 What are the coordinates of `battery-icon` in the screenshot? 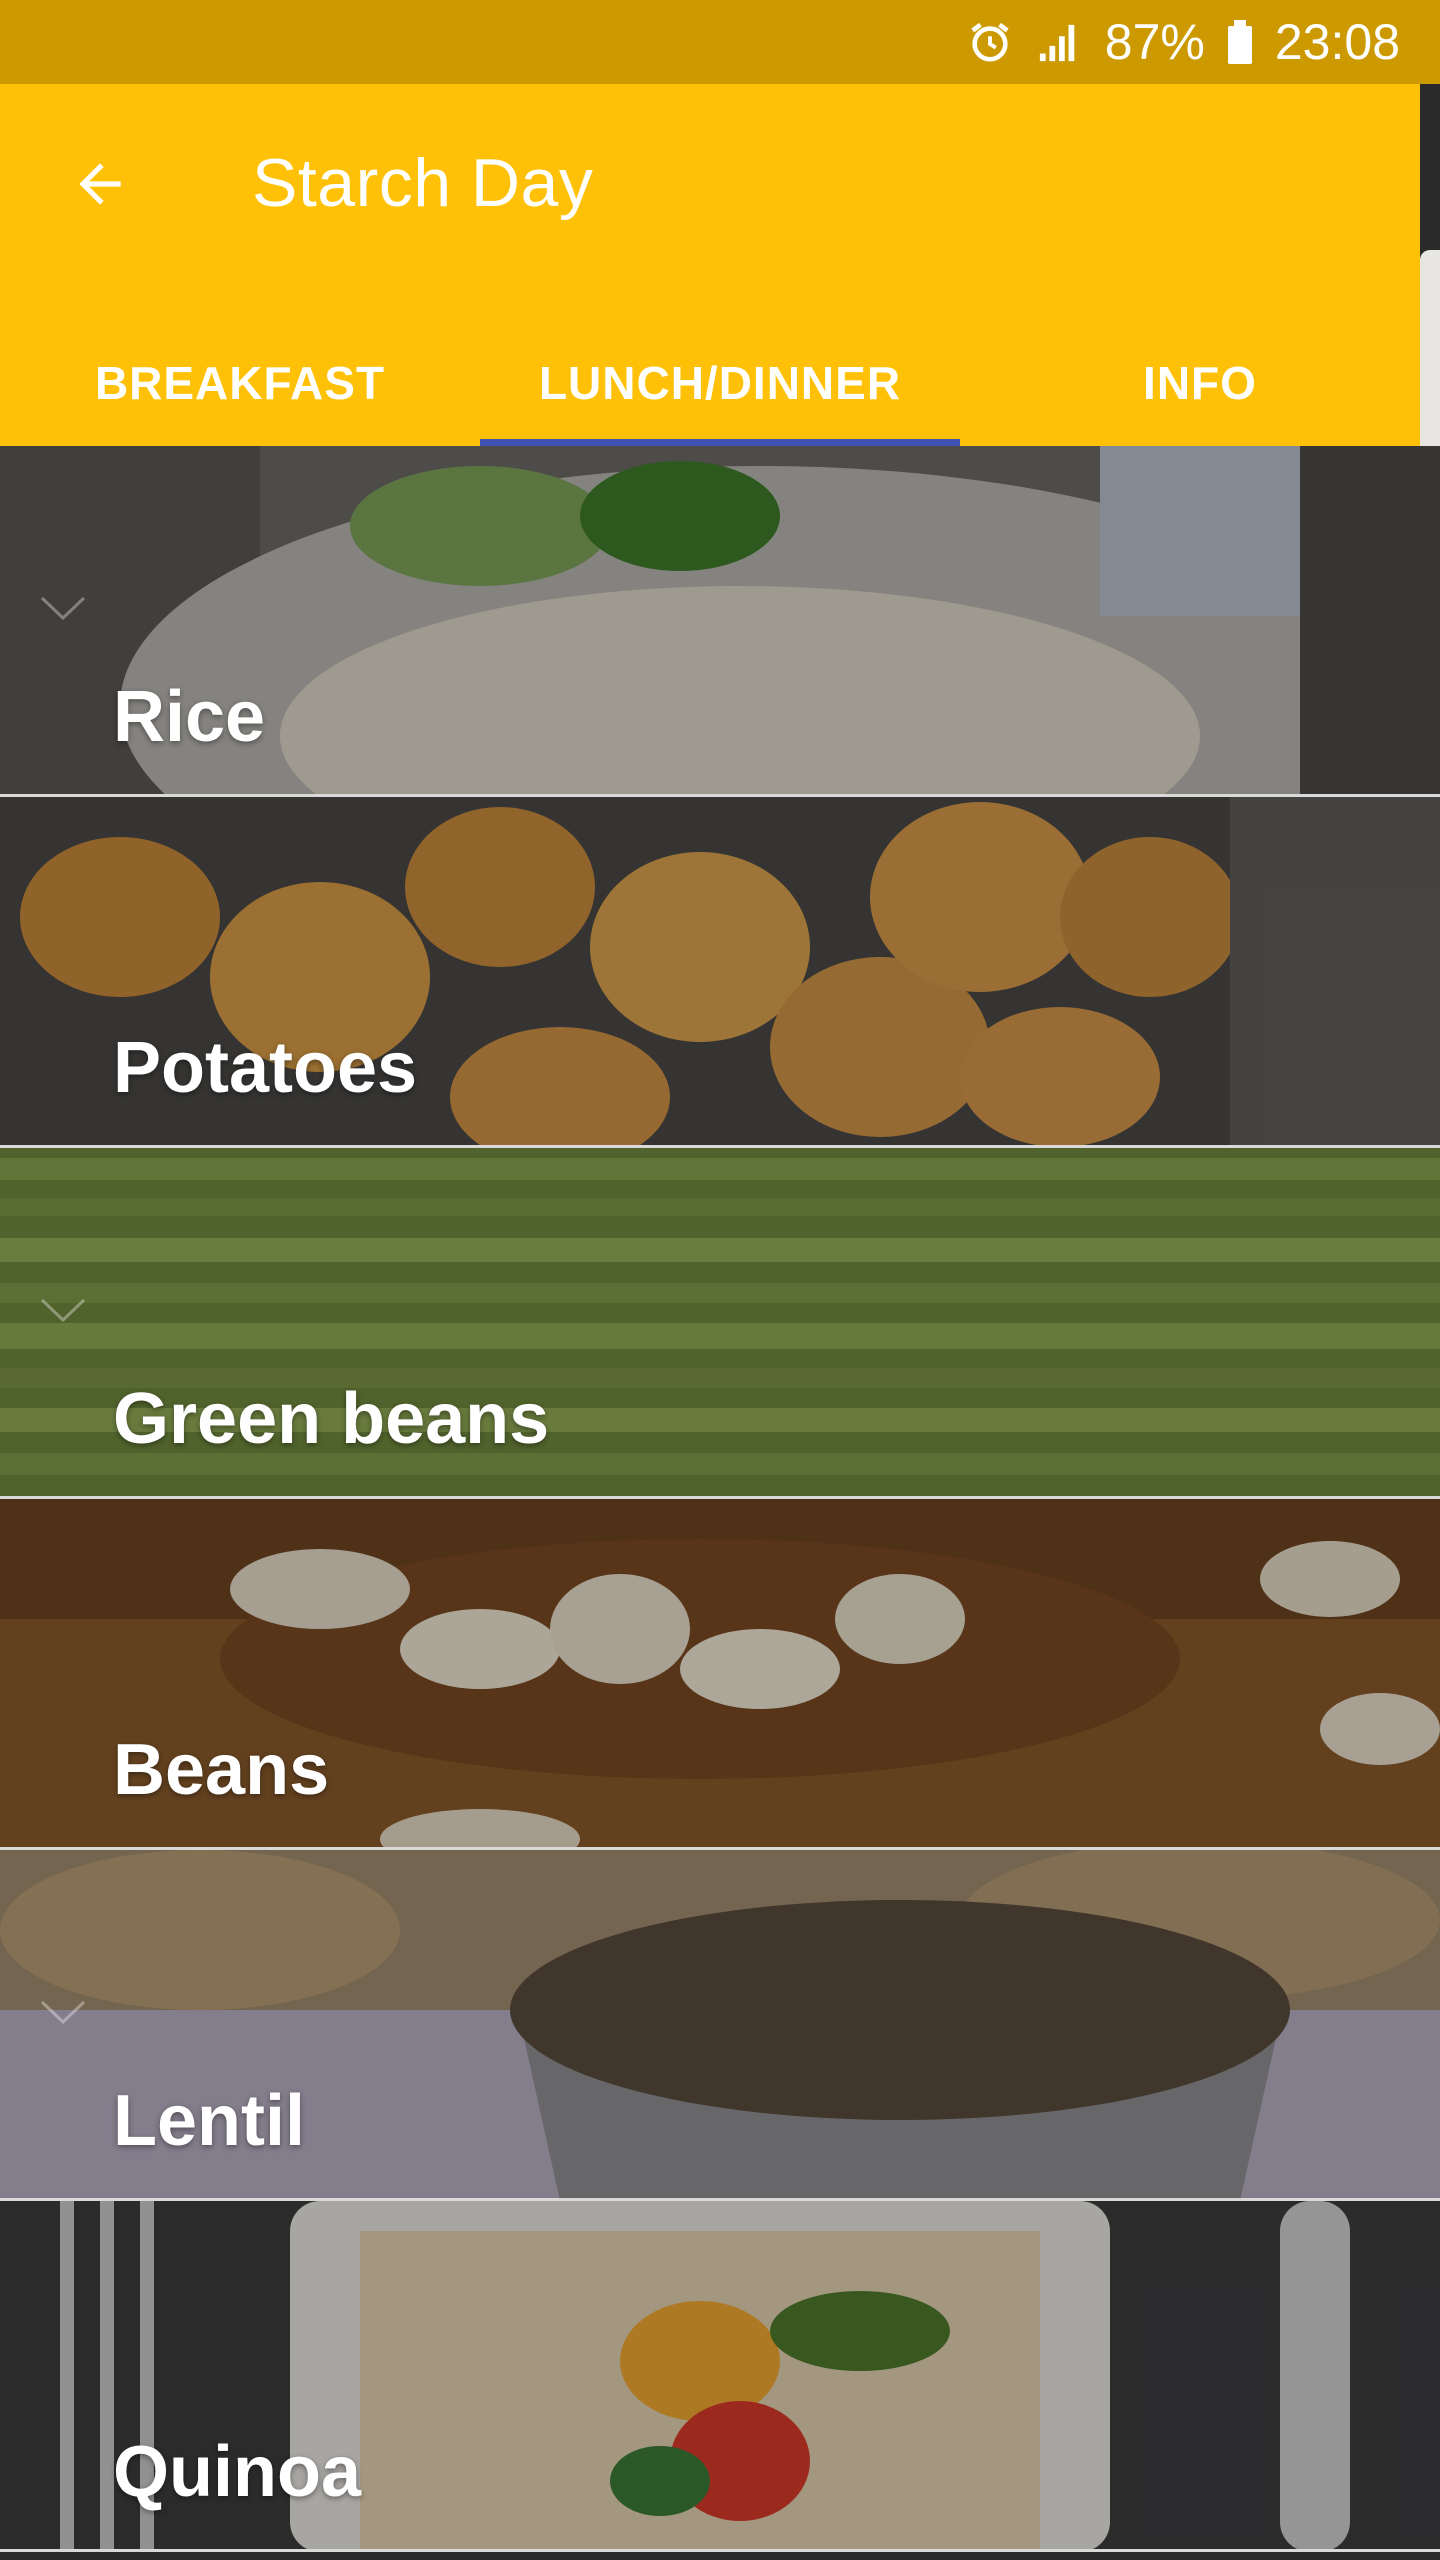 It's located at (1239, 42).